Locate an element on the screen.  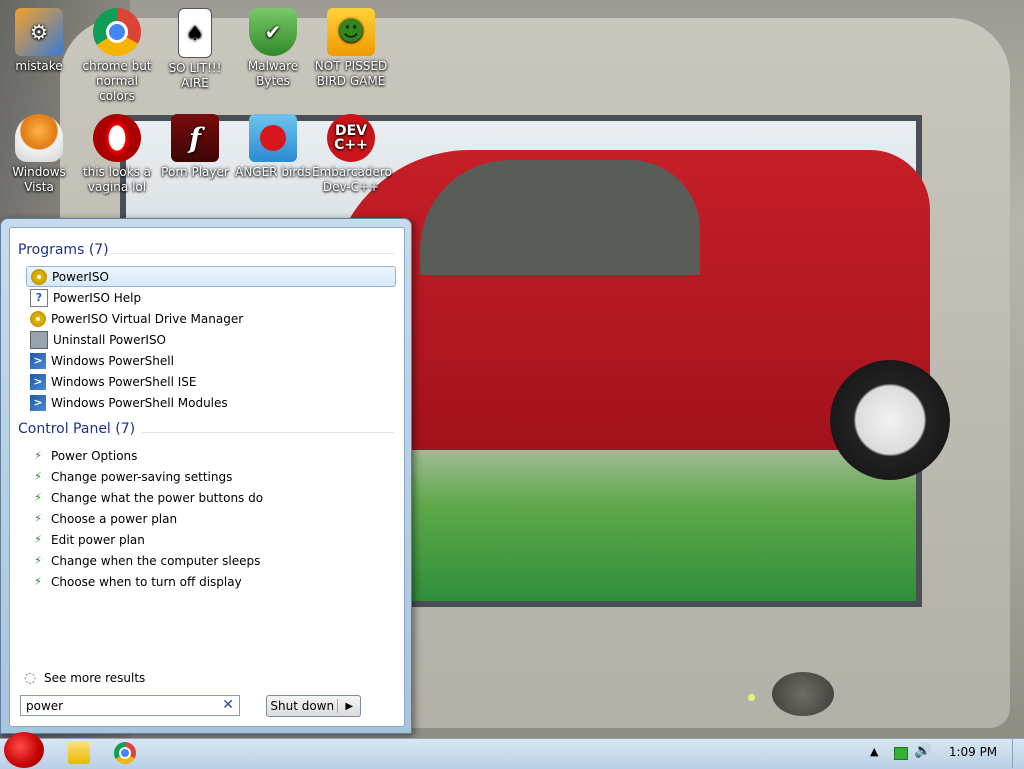
see-more-label: See more results is located at coordinates (95, 678).